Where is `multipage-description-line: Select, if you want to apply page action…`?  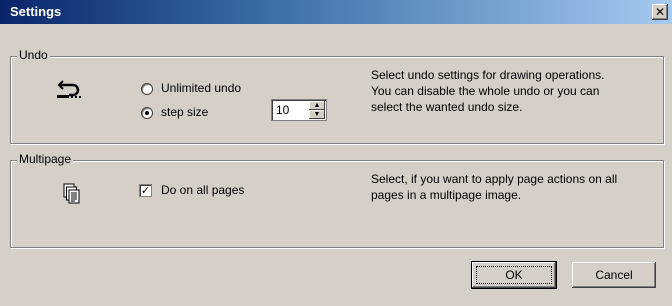
multipage-description-line: Select, if you want to apply page action… is located at coordinates (494, 179).